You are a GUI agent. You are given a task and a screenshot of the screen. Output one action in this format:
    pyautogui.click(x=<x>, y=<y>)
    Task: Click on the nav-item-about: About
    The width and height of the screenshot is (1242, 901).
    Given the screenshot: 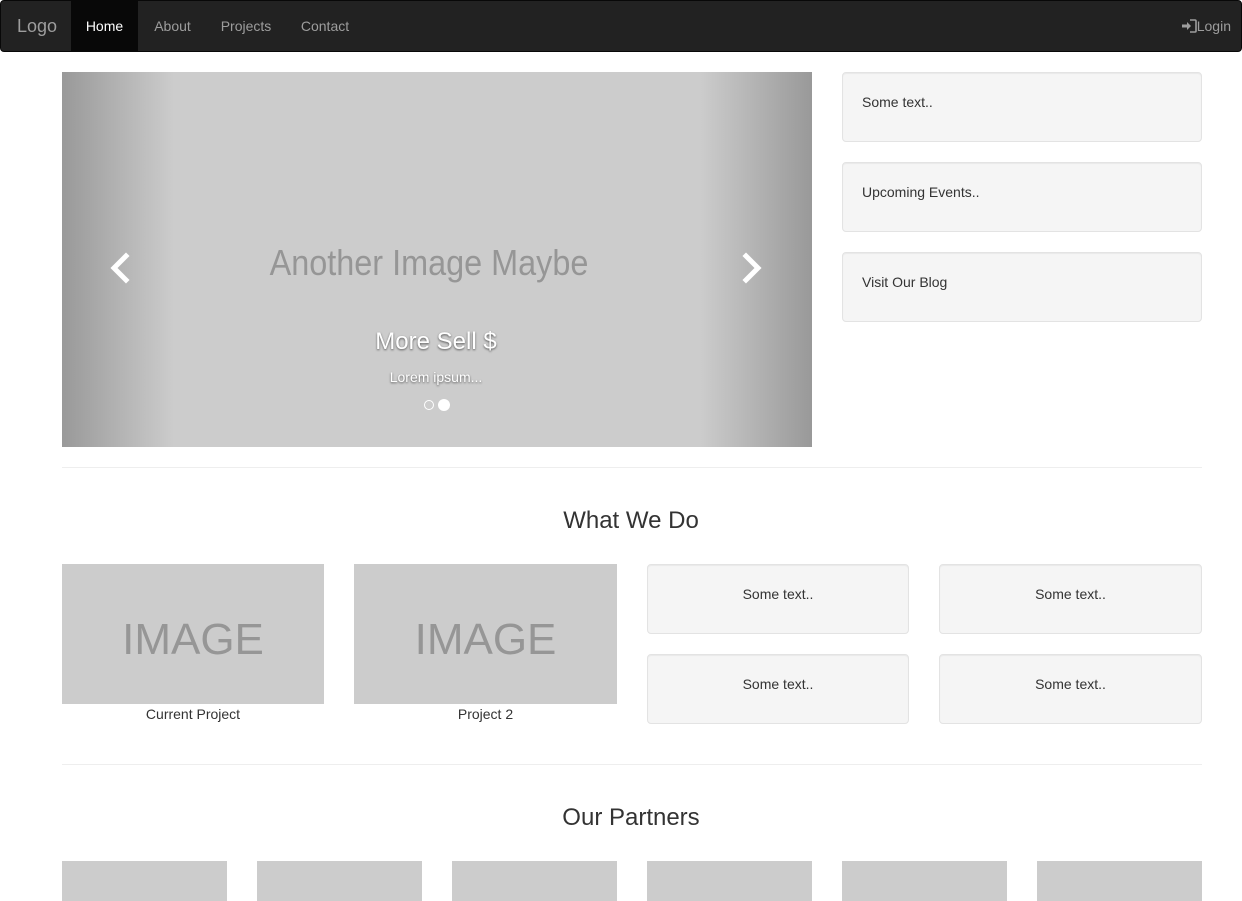 What is the action you would take?
    pyautogui.click(x=172, y=26)
    